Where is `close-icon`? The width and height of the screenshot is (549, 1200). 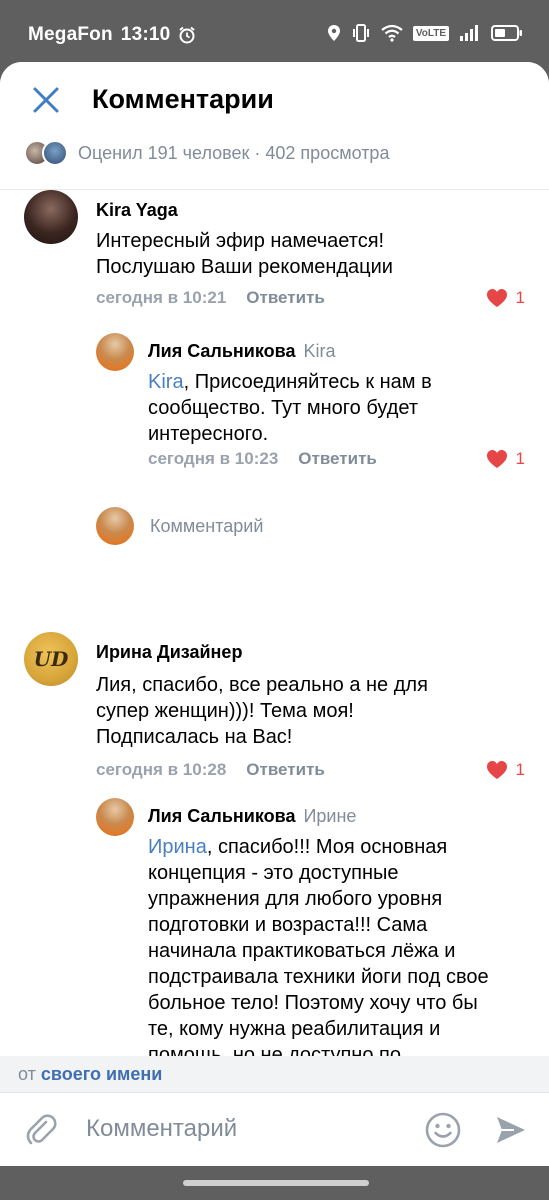
close-icon is located at coordinates (46, 100).